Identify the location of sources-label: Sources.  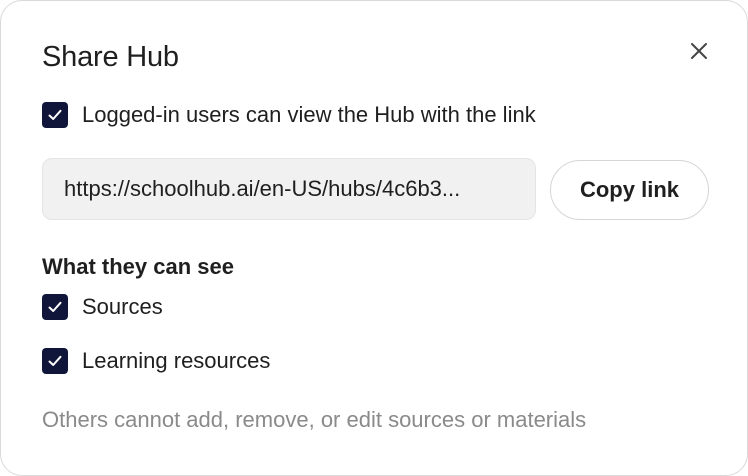
(122, 306).